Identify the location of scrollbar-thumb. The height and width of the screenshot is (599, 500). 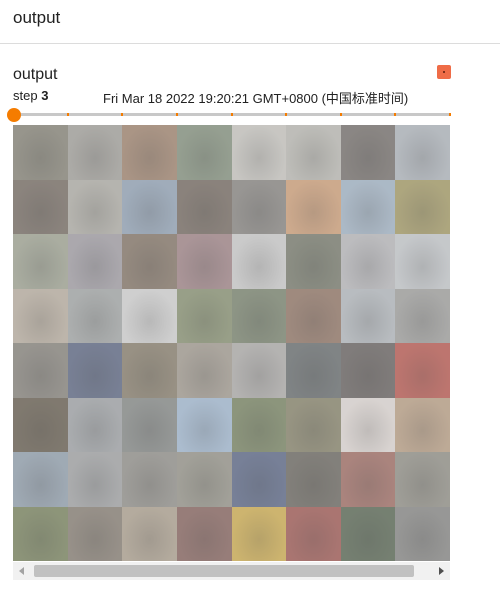
(224, 571).